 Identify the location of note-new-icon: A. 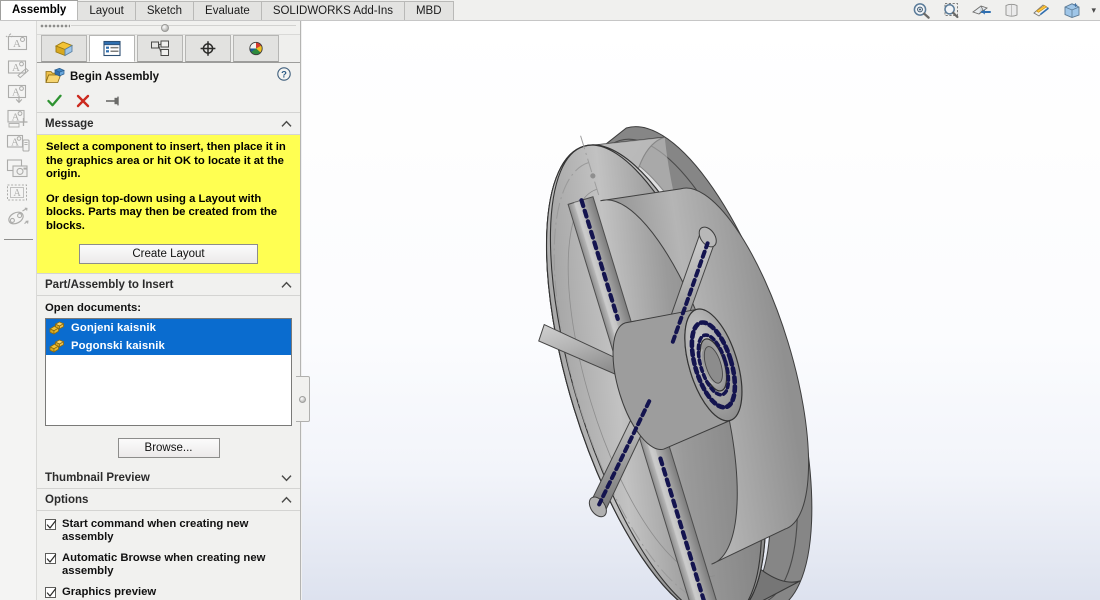
(18, 43).